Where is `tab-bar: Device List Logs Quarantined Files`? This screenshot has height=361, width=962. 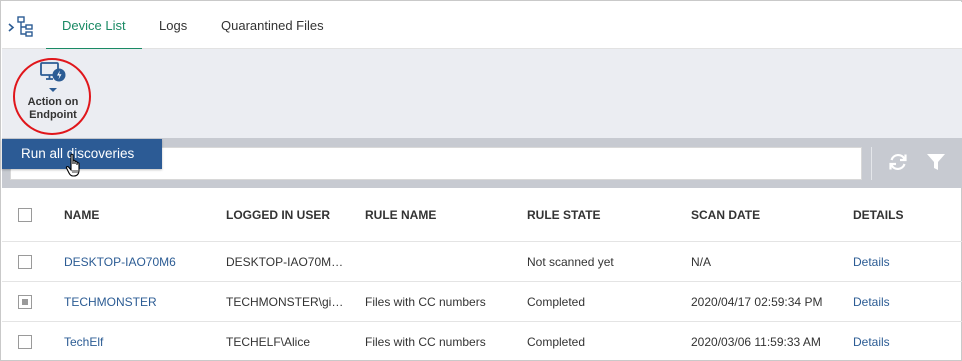
tab-bar: Device List Logs Quarantined Files is located at coordinates (482, 26).